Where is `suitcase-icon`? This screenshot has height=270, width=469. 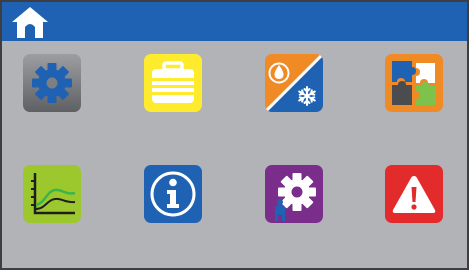 suitcase-icon is located at coordinates (173, 83).